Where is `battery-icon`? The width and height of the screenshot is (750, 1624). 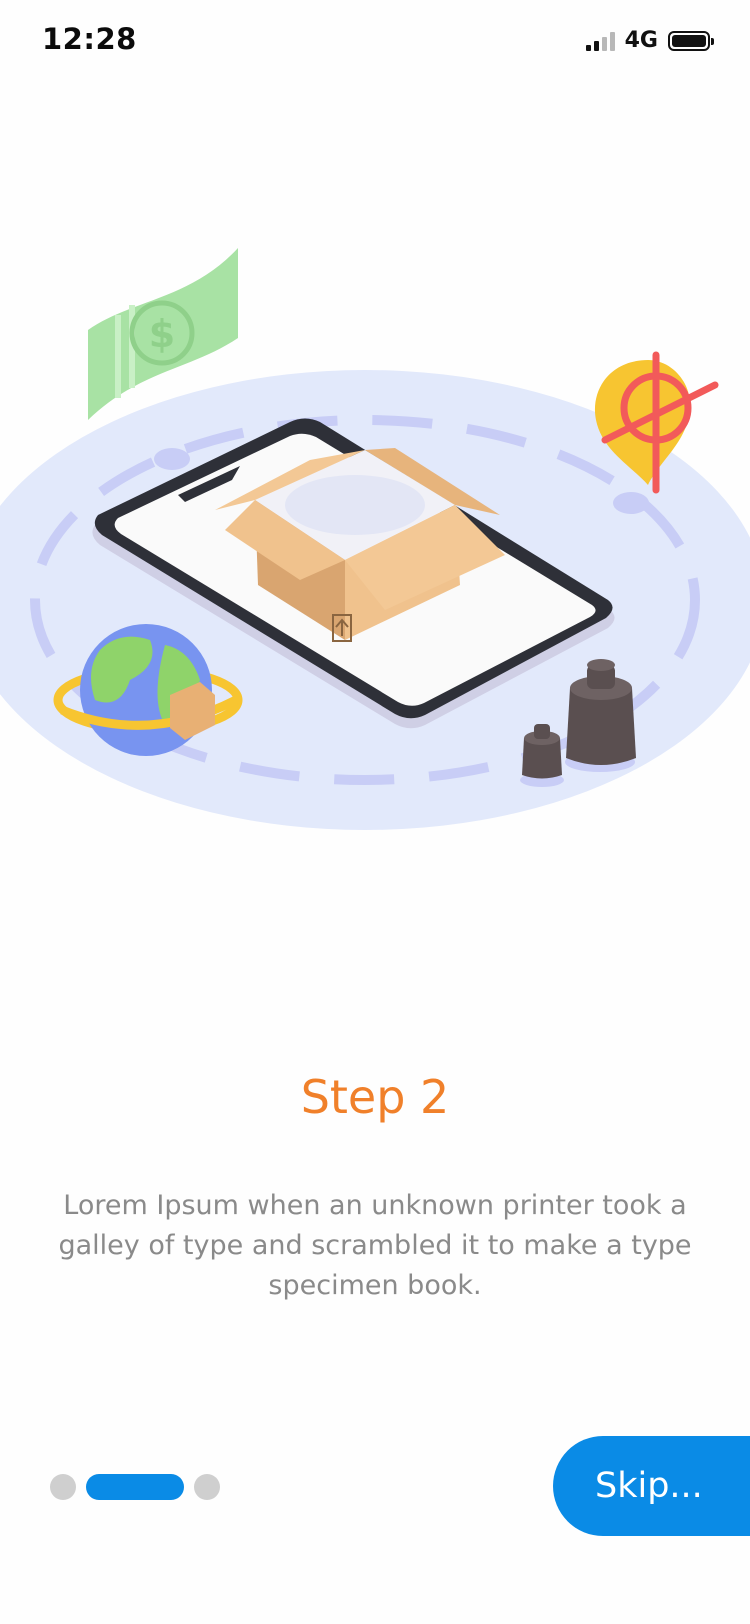 battery-icon is located at coordinates (691, 40).